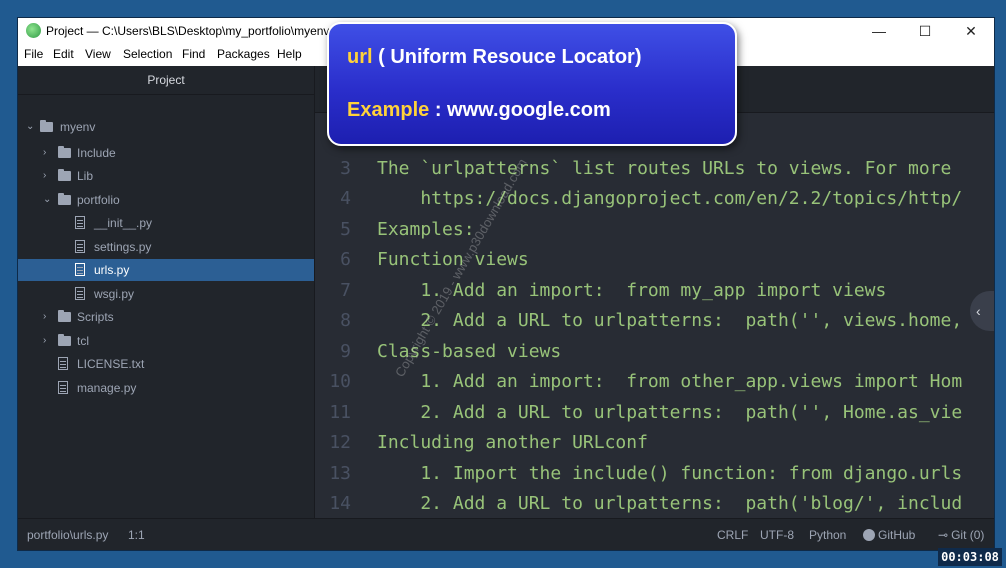  I want to click on tree-label: __init__.py, so click(123, 223).